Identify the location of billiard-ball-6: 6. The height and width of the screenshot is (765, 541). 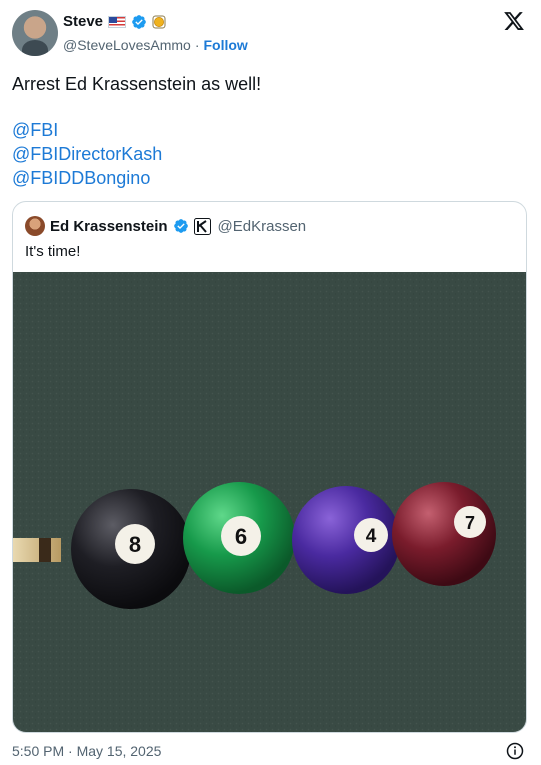
(239, 538).